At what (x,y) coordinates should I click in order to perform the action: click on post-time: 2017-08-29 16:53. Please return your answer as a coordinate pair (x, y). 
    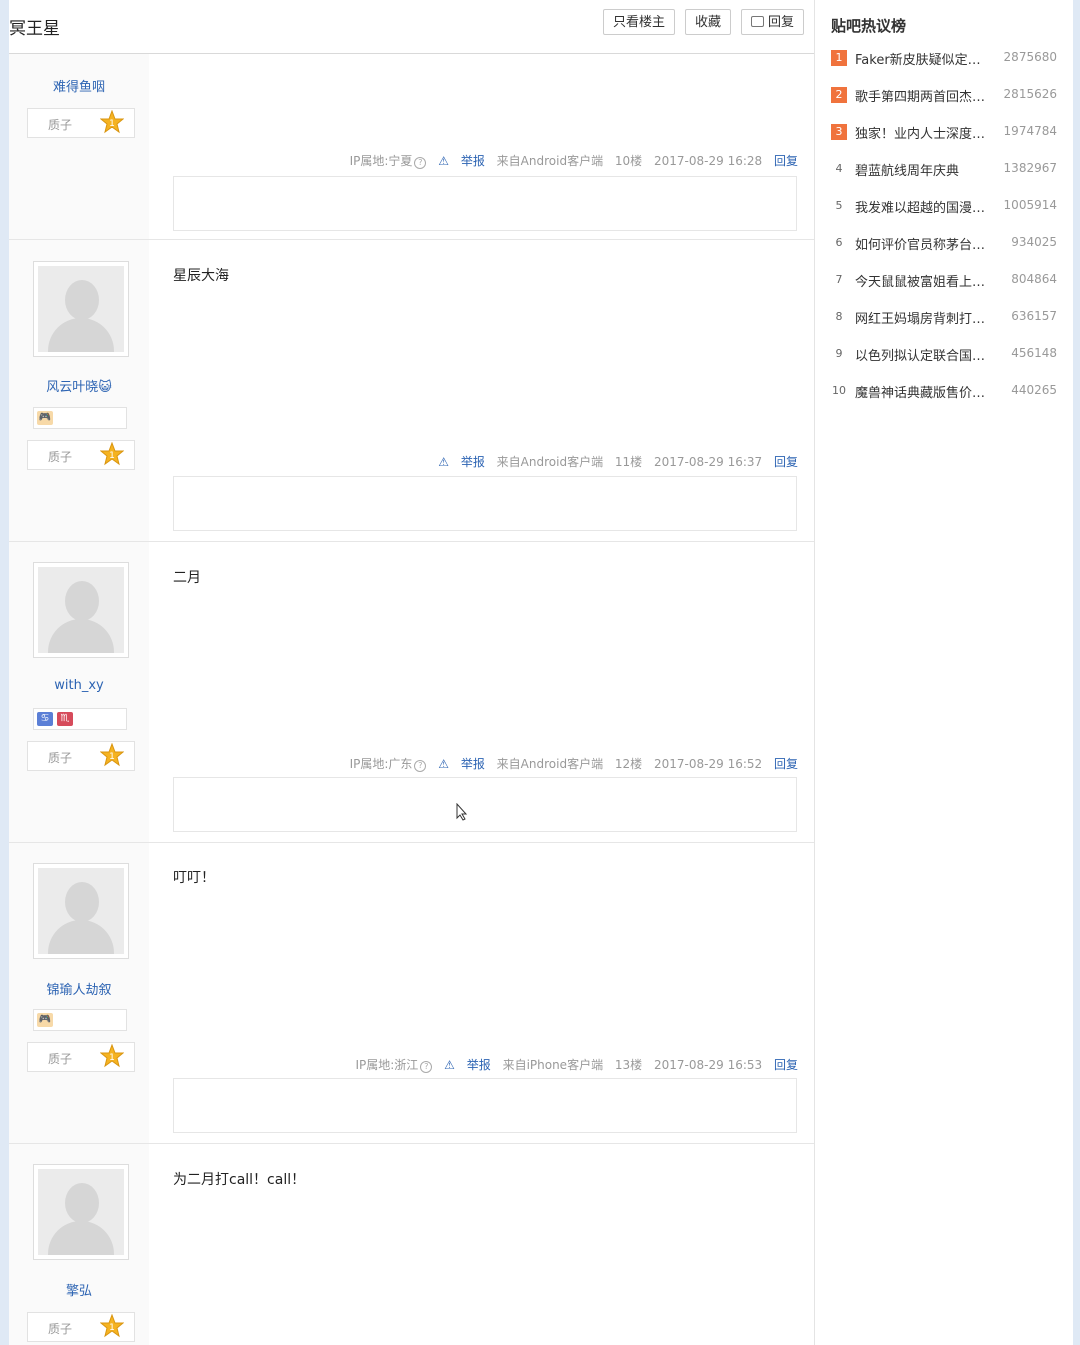
    Looking at the image, I should click on (708, 1065).